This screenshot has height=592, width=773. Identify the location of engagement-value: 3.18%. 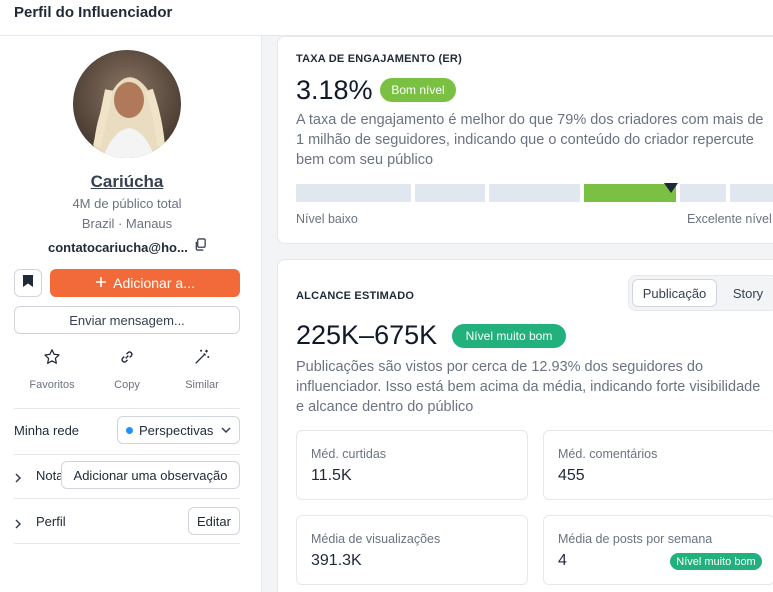
(334, 90).